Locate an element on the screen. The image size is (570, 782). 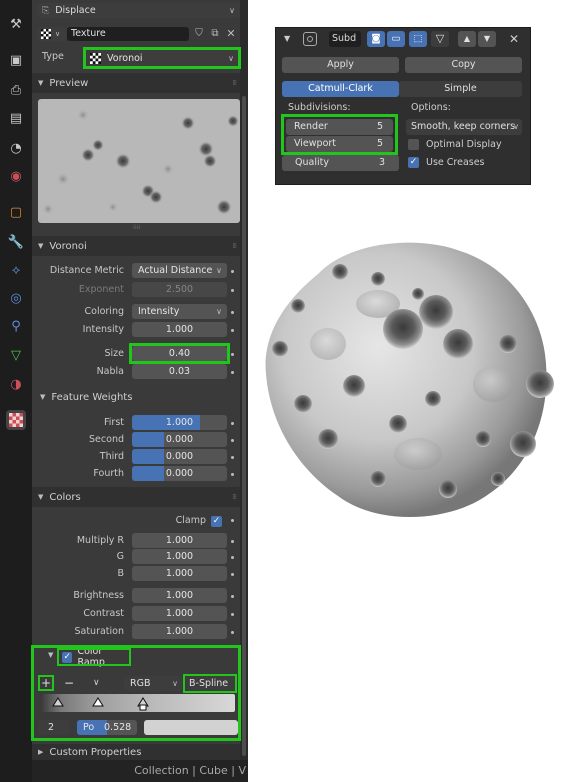
object-tab-icon: ▢ is located at coordinates (16, 212).